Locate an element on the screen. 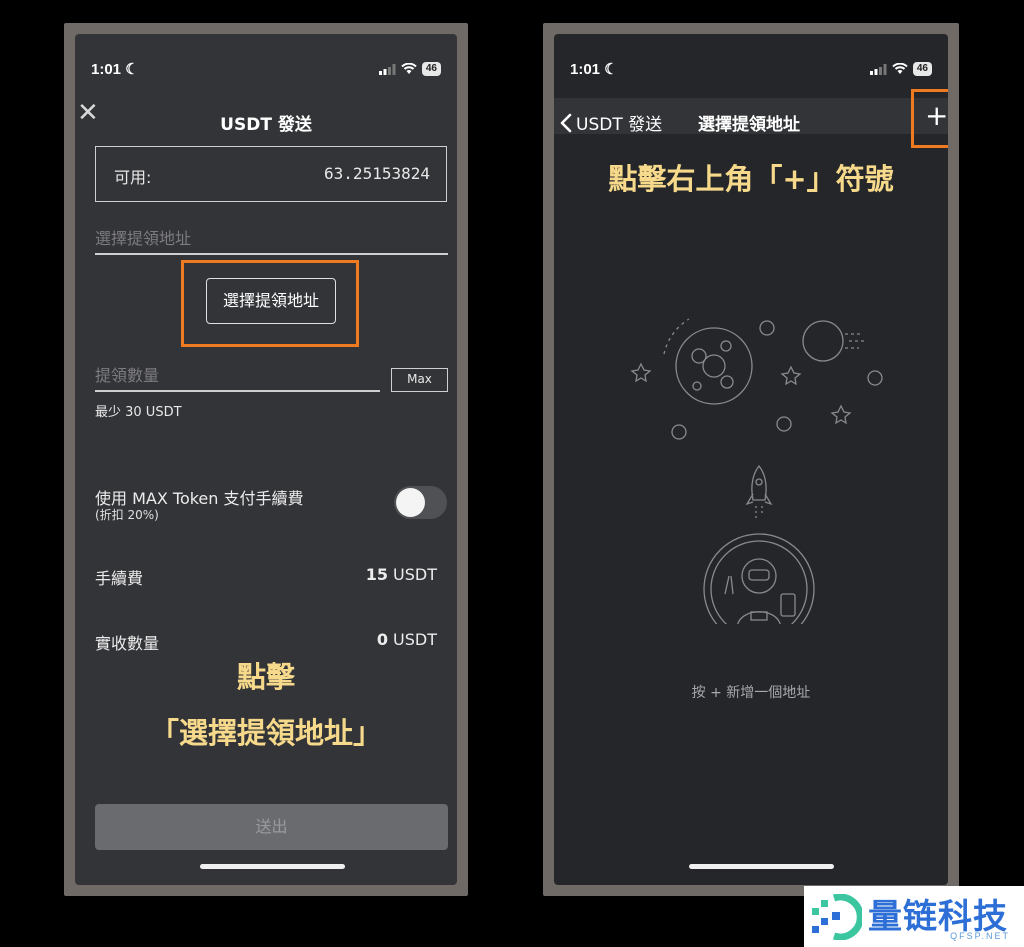  toggle-knob is located at coordinates (410, 502).